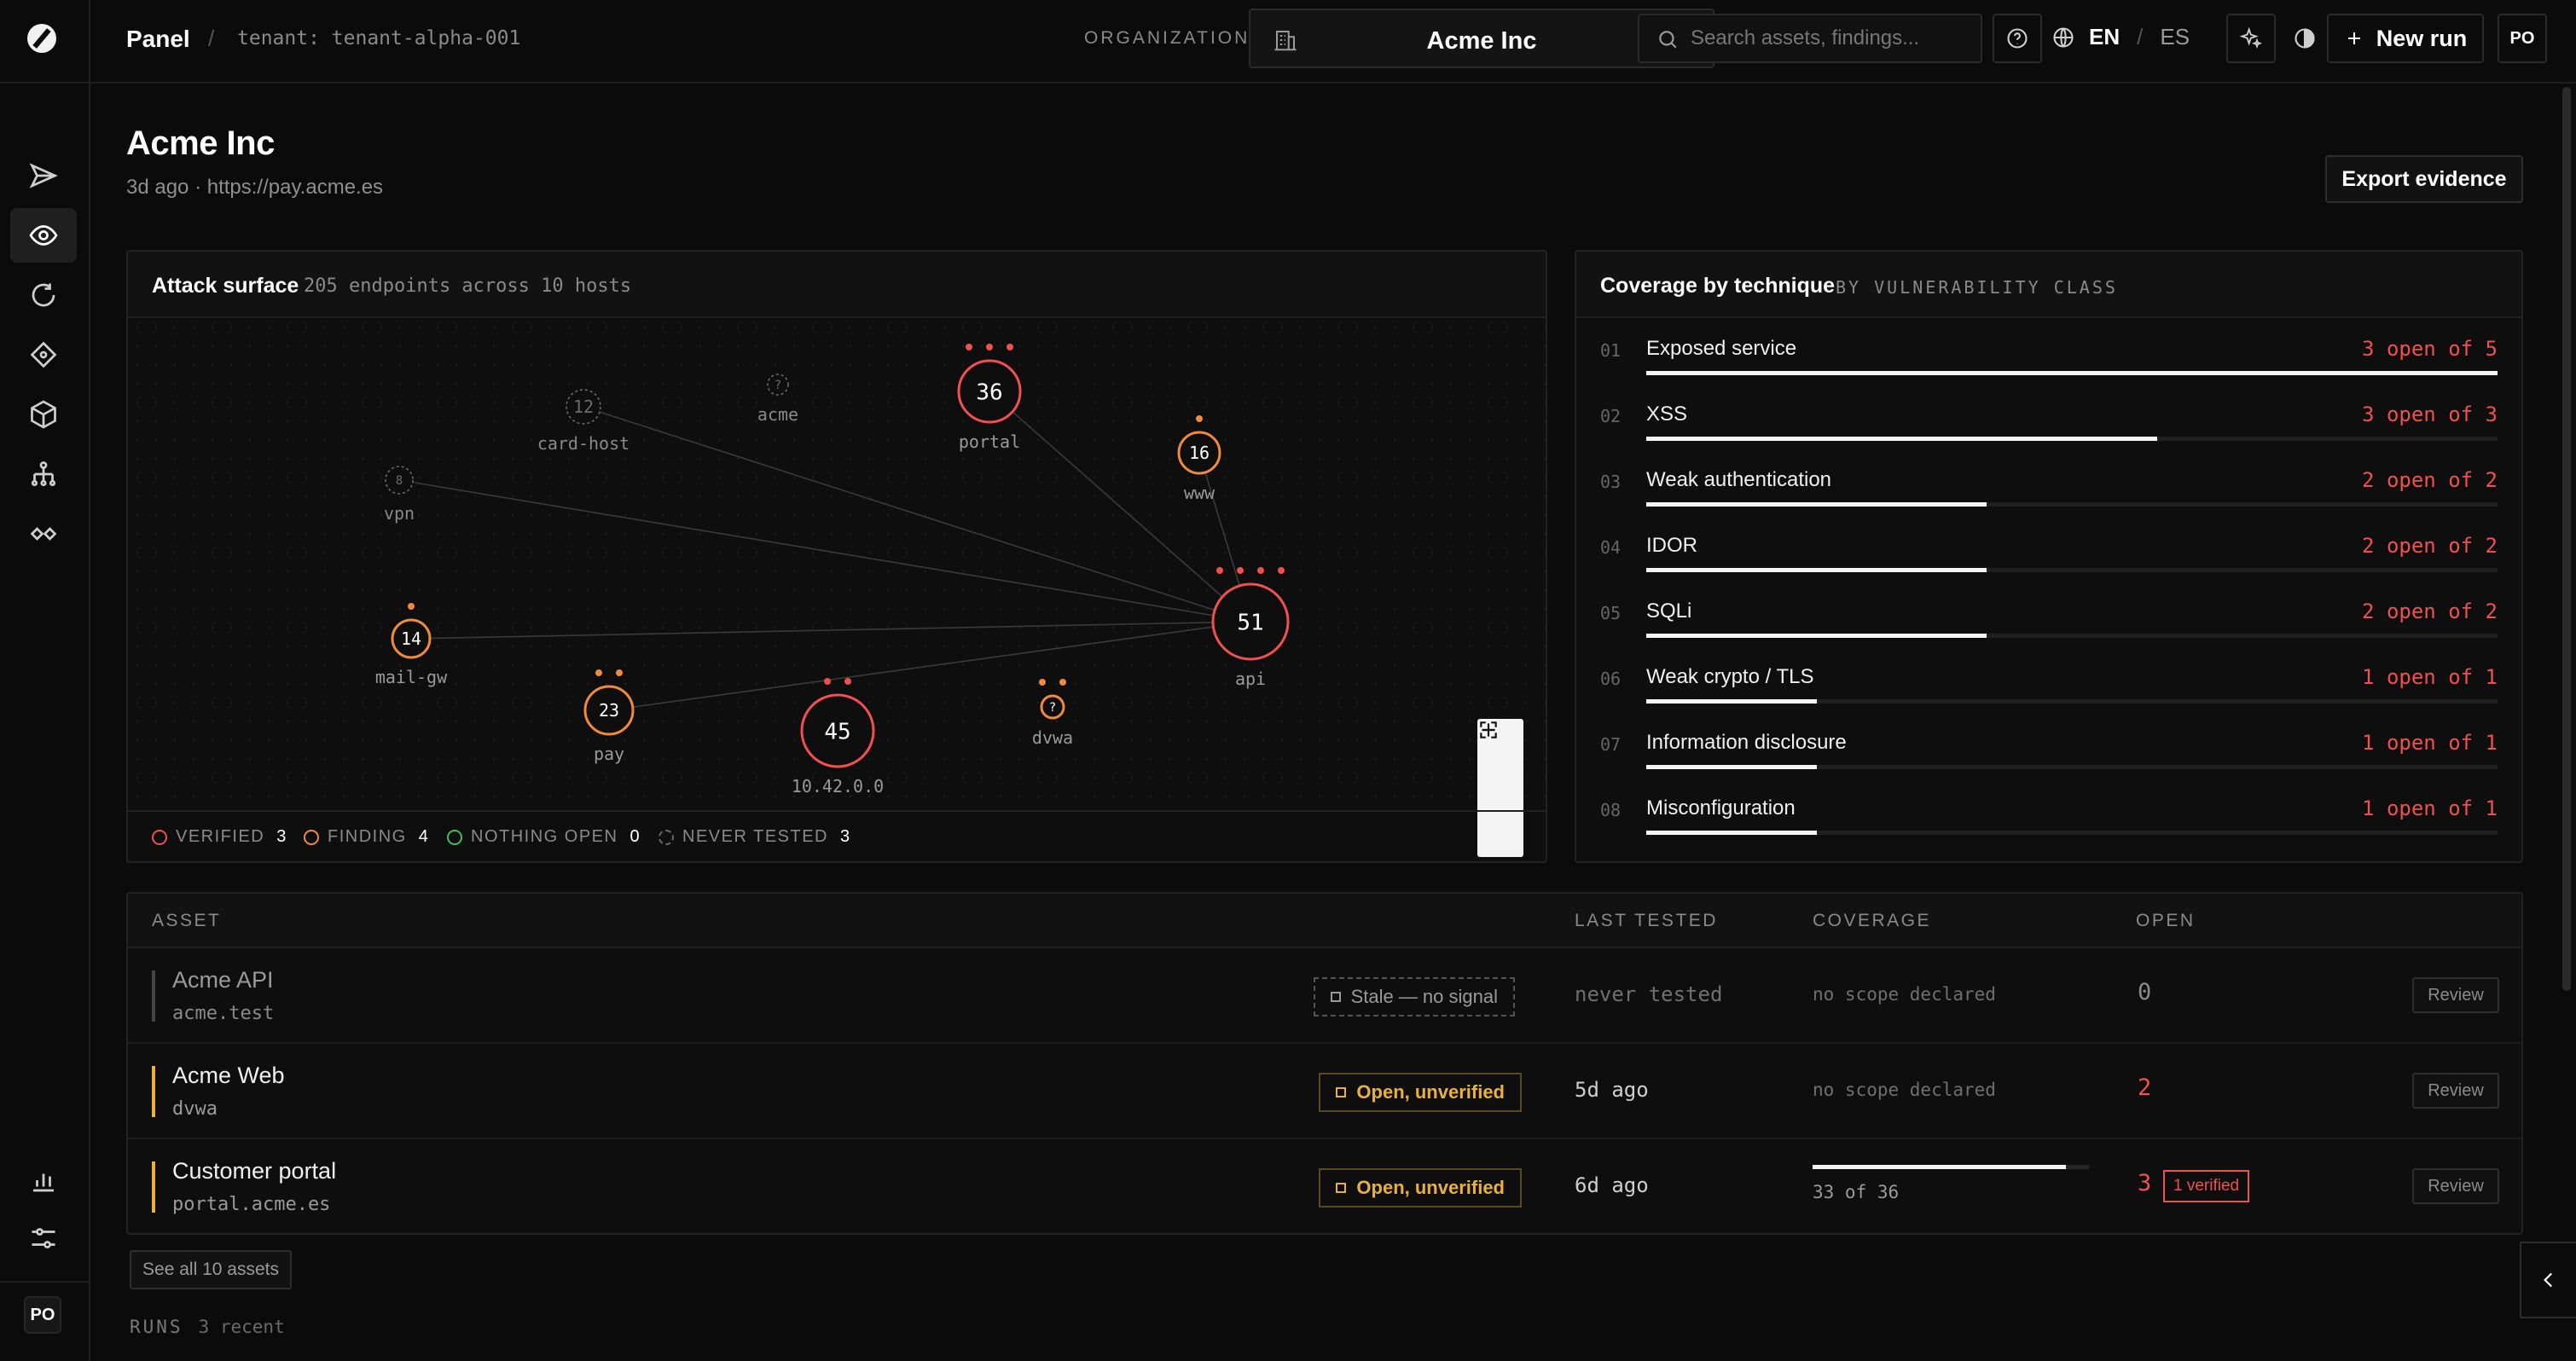  I want to click on graph-node: 45 10.42.0.0, so click(838, 737).